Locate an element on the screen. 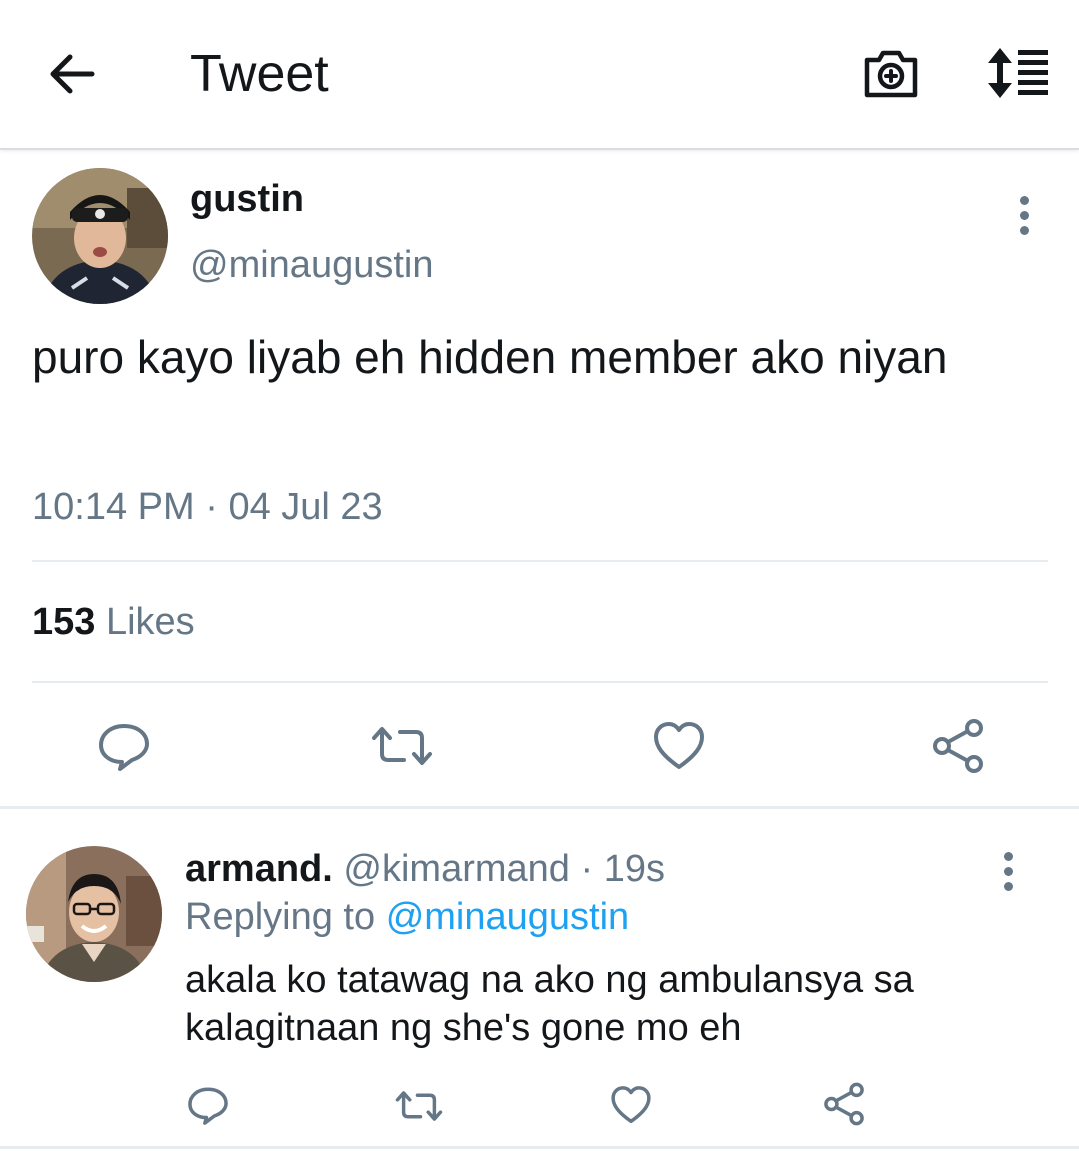  sort-list-icon is located at coordinates (1018, 73).